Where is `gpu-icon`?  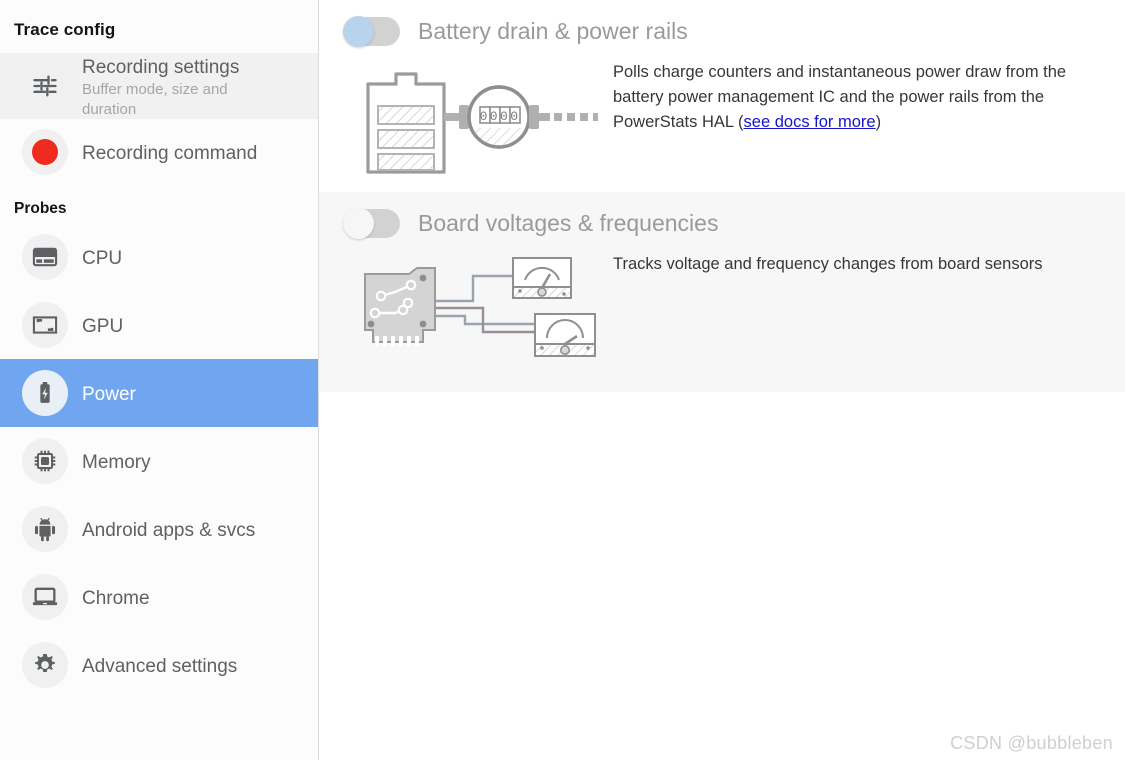 gpu-icon is located at coordinates (45, 325).